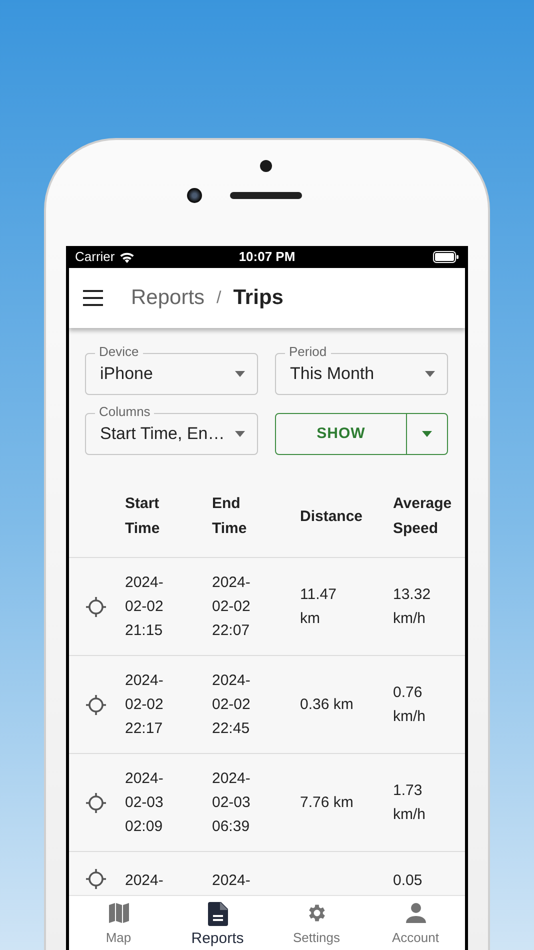  Describe the element at coordinates (266, 195) in the screenshot. I see `speaker-grille` at that location.